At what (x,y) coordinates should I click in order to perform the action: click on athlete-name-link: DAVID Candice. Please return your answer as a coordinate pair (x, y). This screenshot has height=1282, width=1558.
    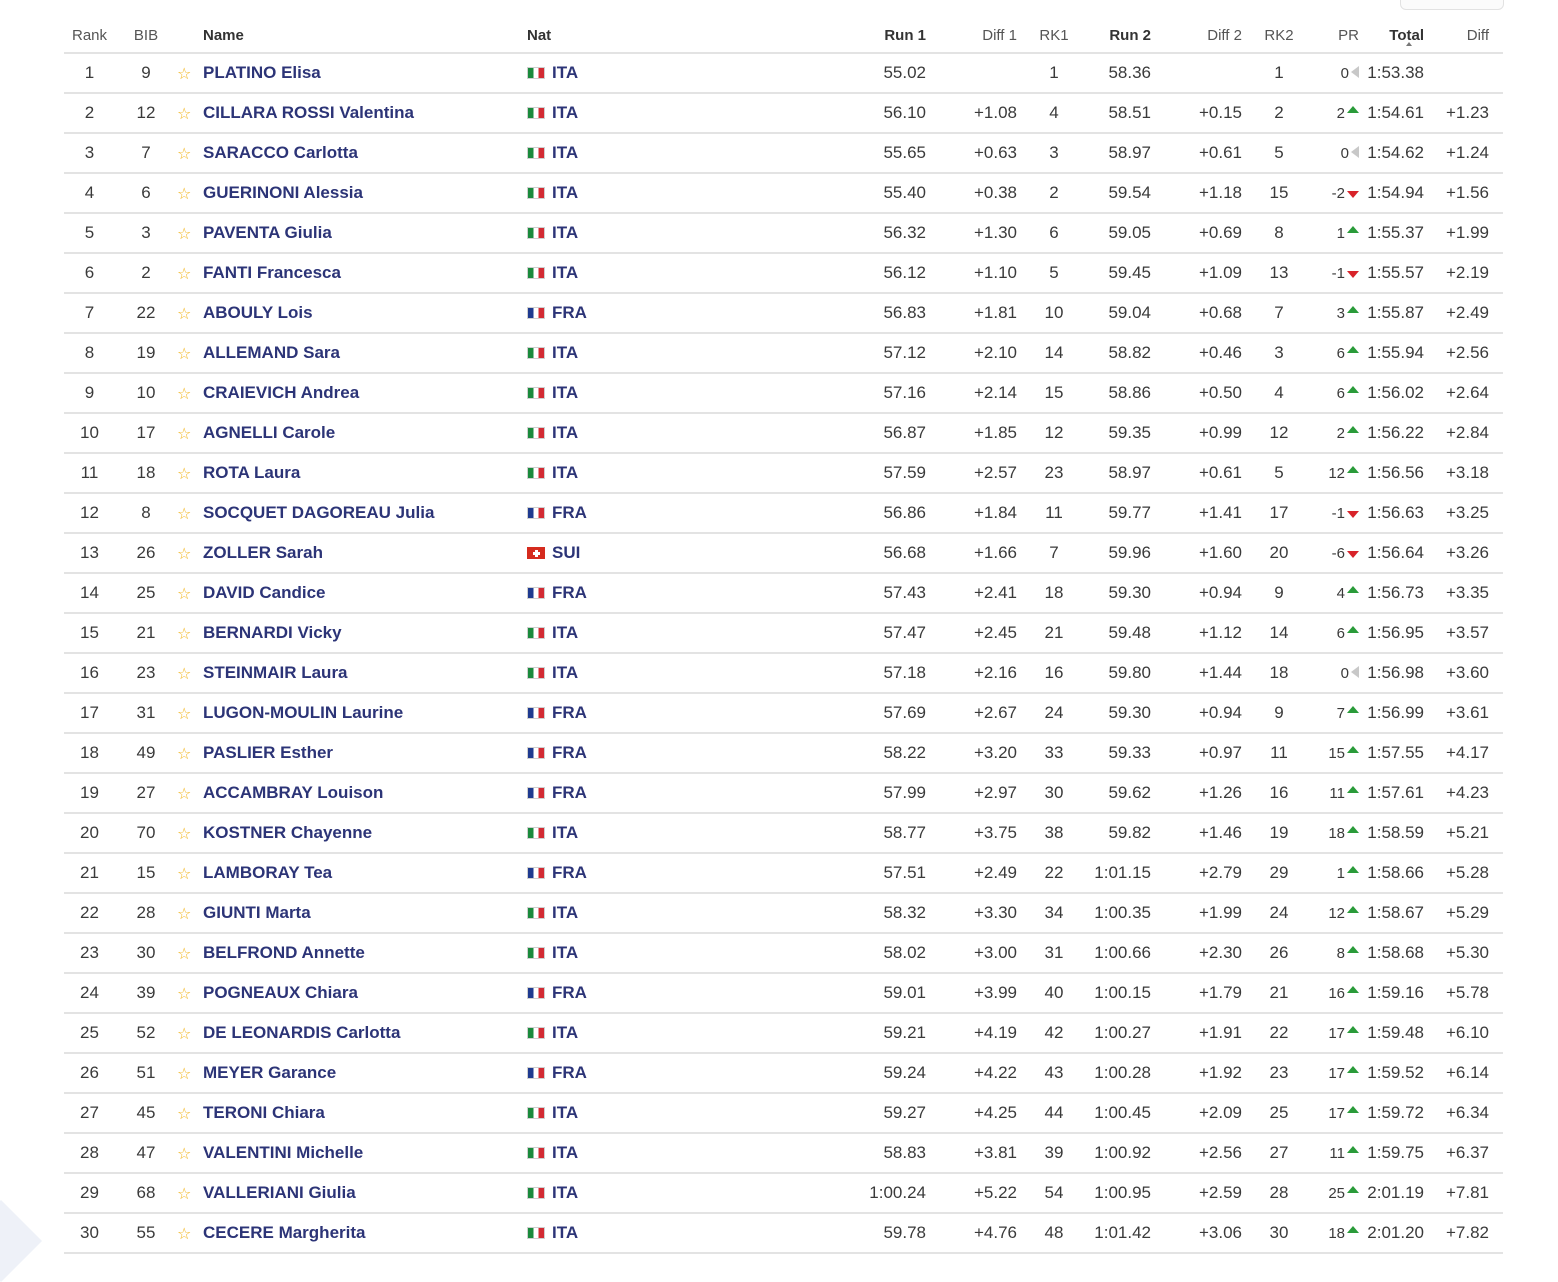
    Looking at the image, I should click on (264, 593).